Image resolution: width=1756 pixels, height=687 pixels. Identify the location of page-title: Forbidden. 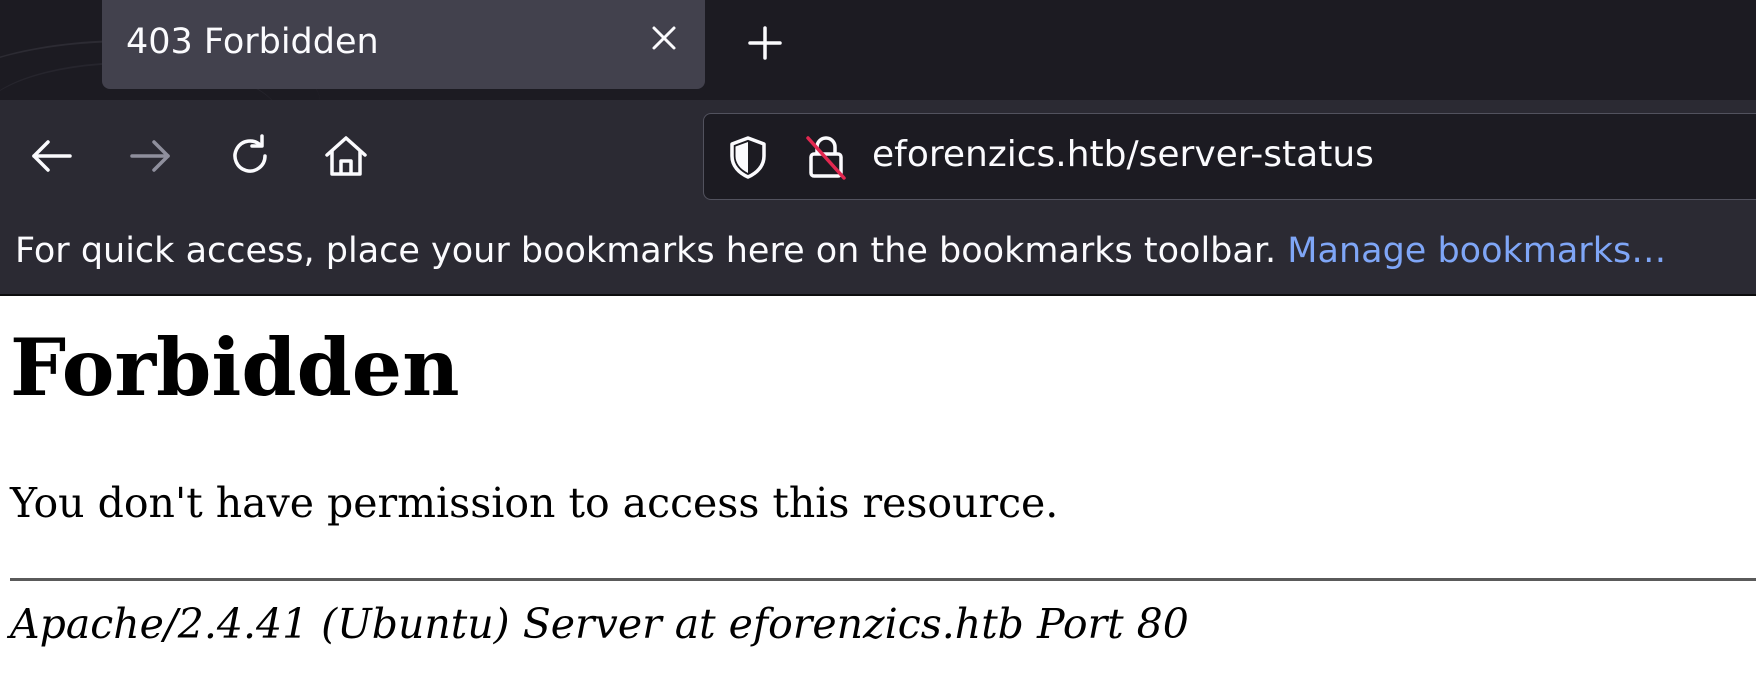
(235, 367).